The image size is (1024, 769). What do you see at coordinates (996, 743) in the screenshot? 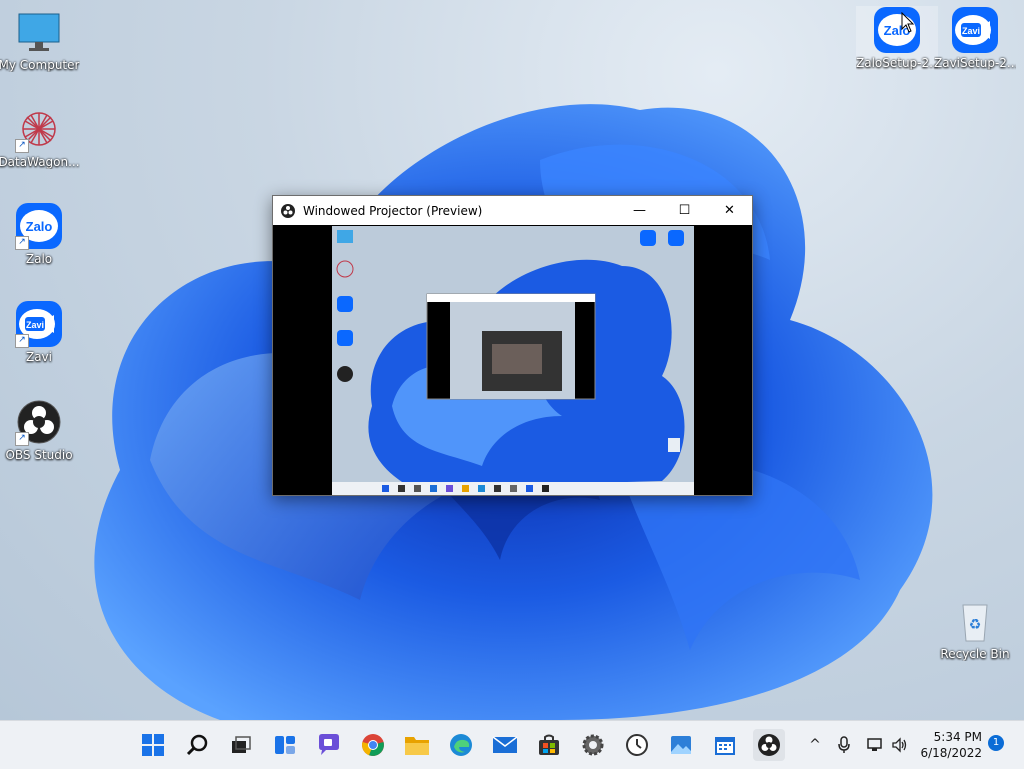
I see `notification-badge: 1` at bounding box center [996, 743].